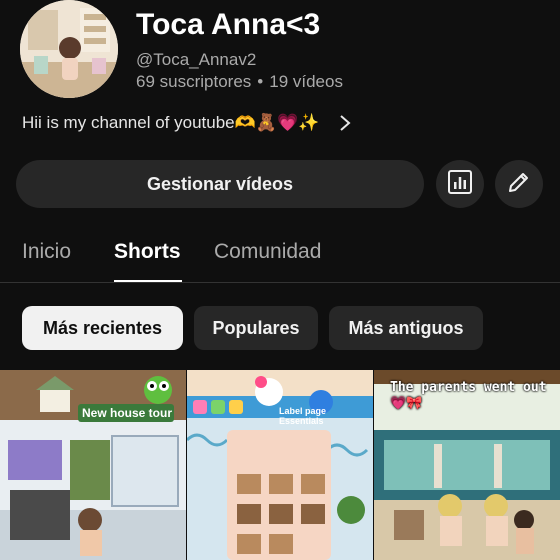 The height and width of the screenshot is (560, 560). Describe the element at coordinates (46, 252) in the screenshot. I see `tab-inicio: Inicio` at that location.